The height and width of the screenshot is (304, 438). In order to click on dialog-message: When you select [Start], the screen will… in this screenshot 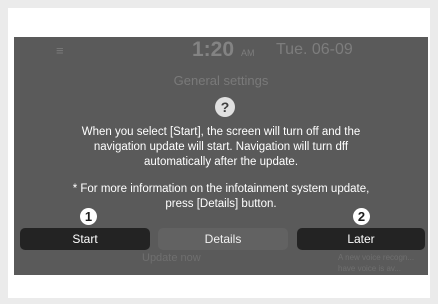, I will do `click(221, 147)`.